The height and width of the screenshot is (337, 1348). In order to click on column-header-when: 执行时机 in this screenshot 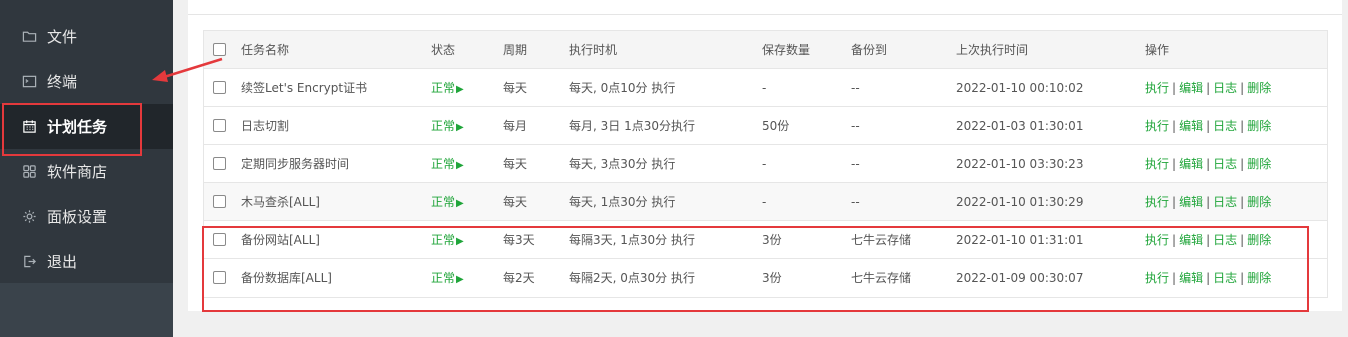, I will do `click(593, 50)`.